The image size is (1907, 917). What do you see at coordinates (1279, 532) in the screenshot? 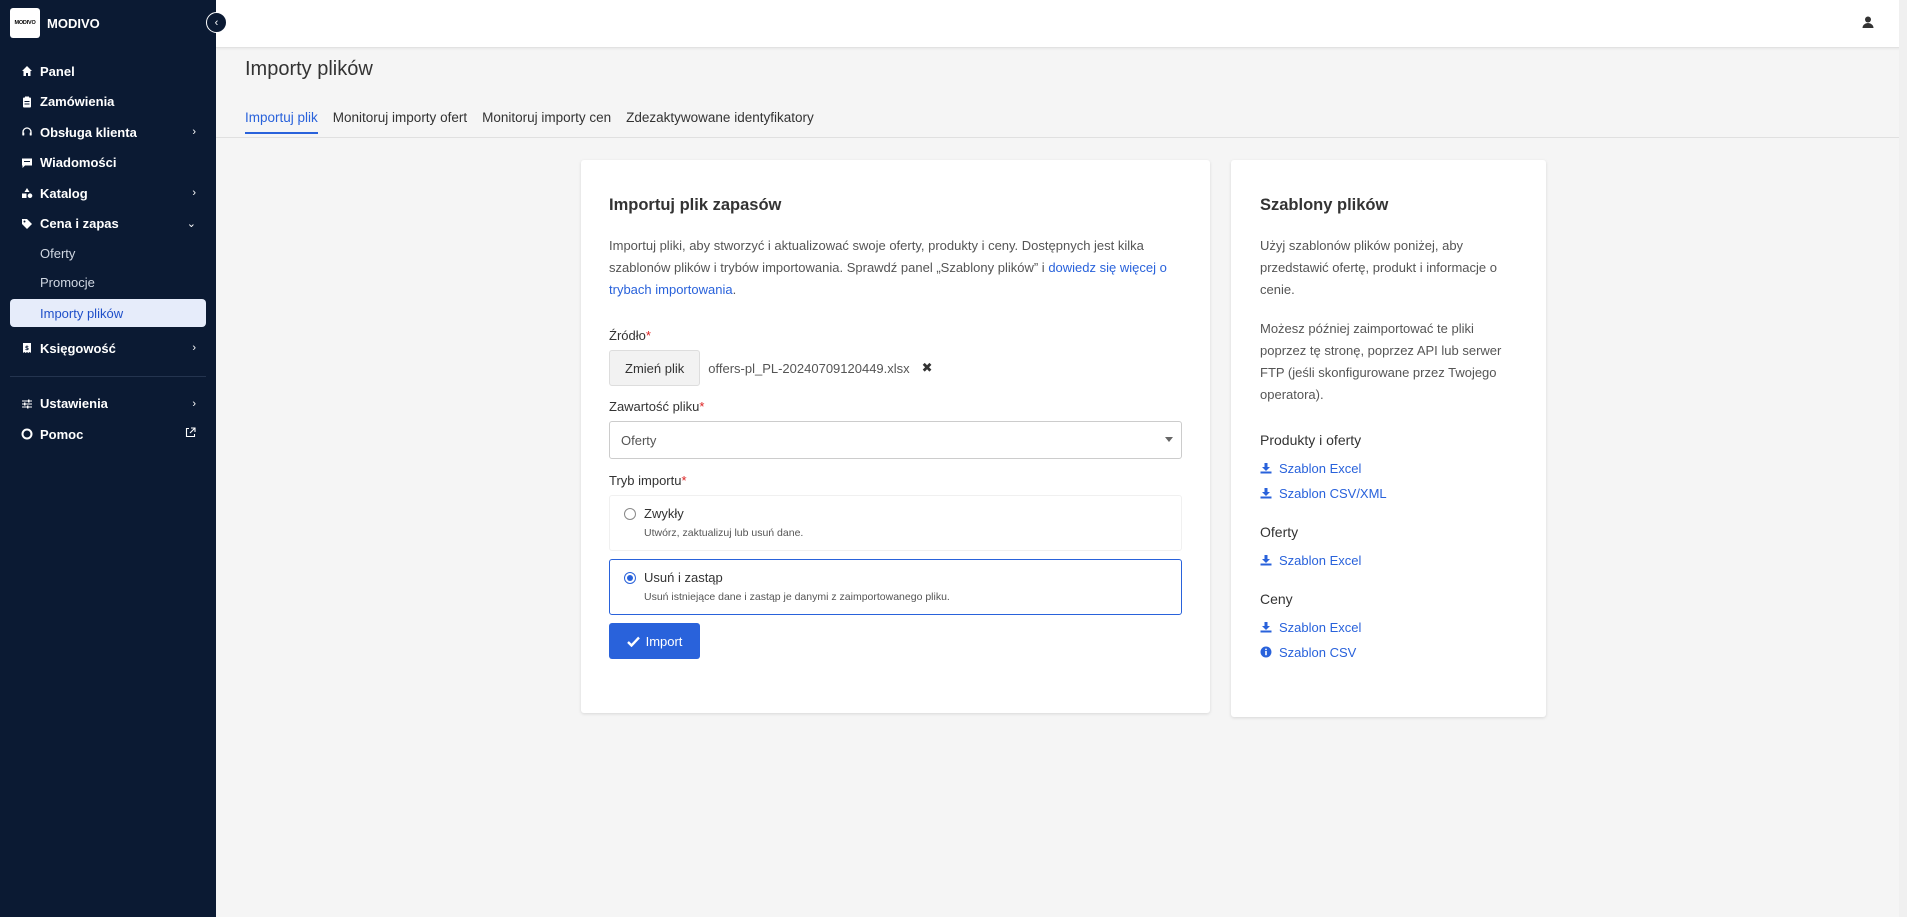
I see `section-title: Oferty` at bounding box center [1279, 532].